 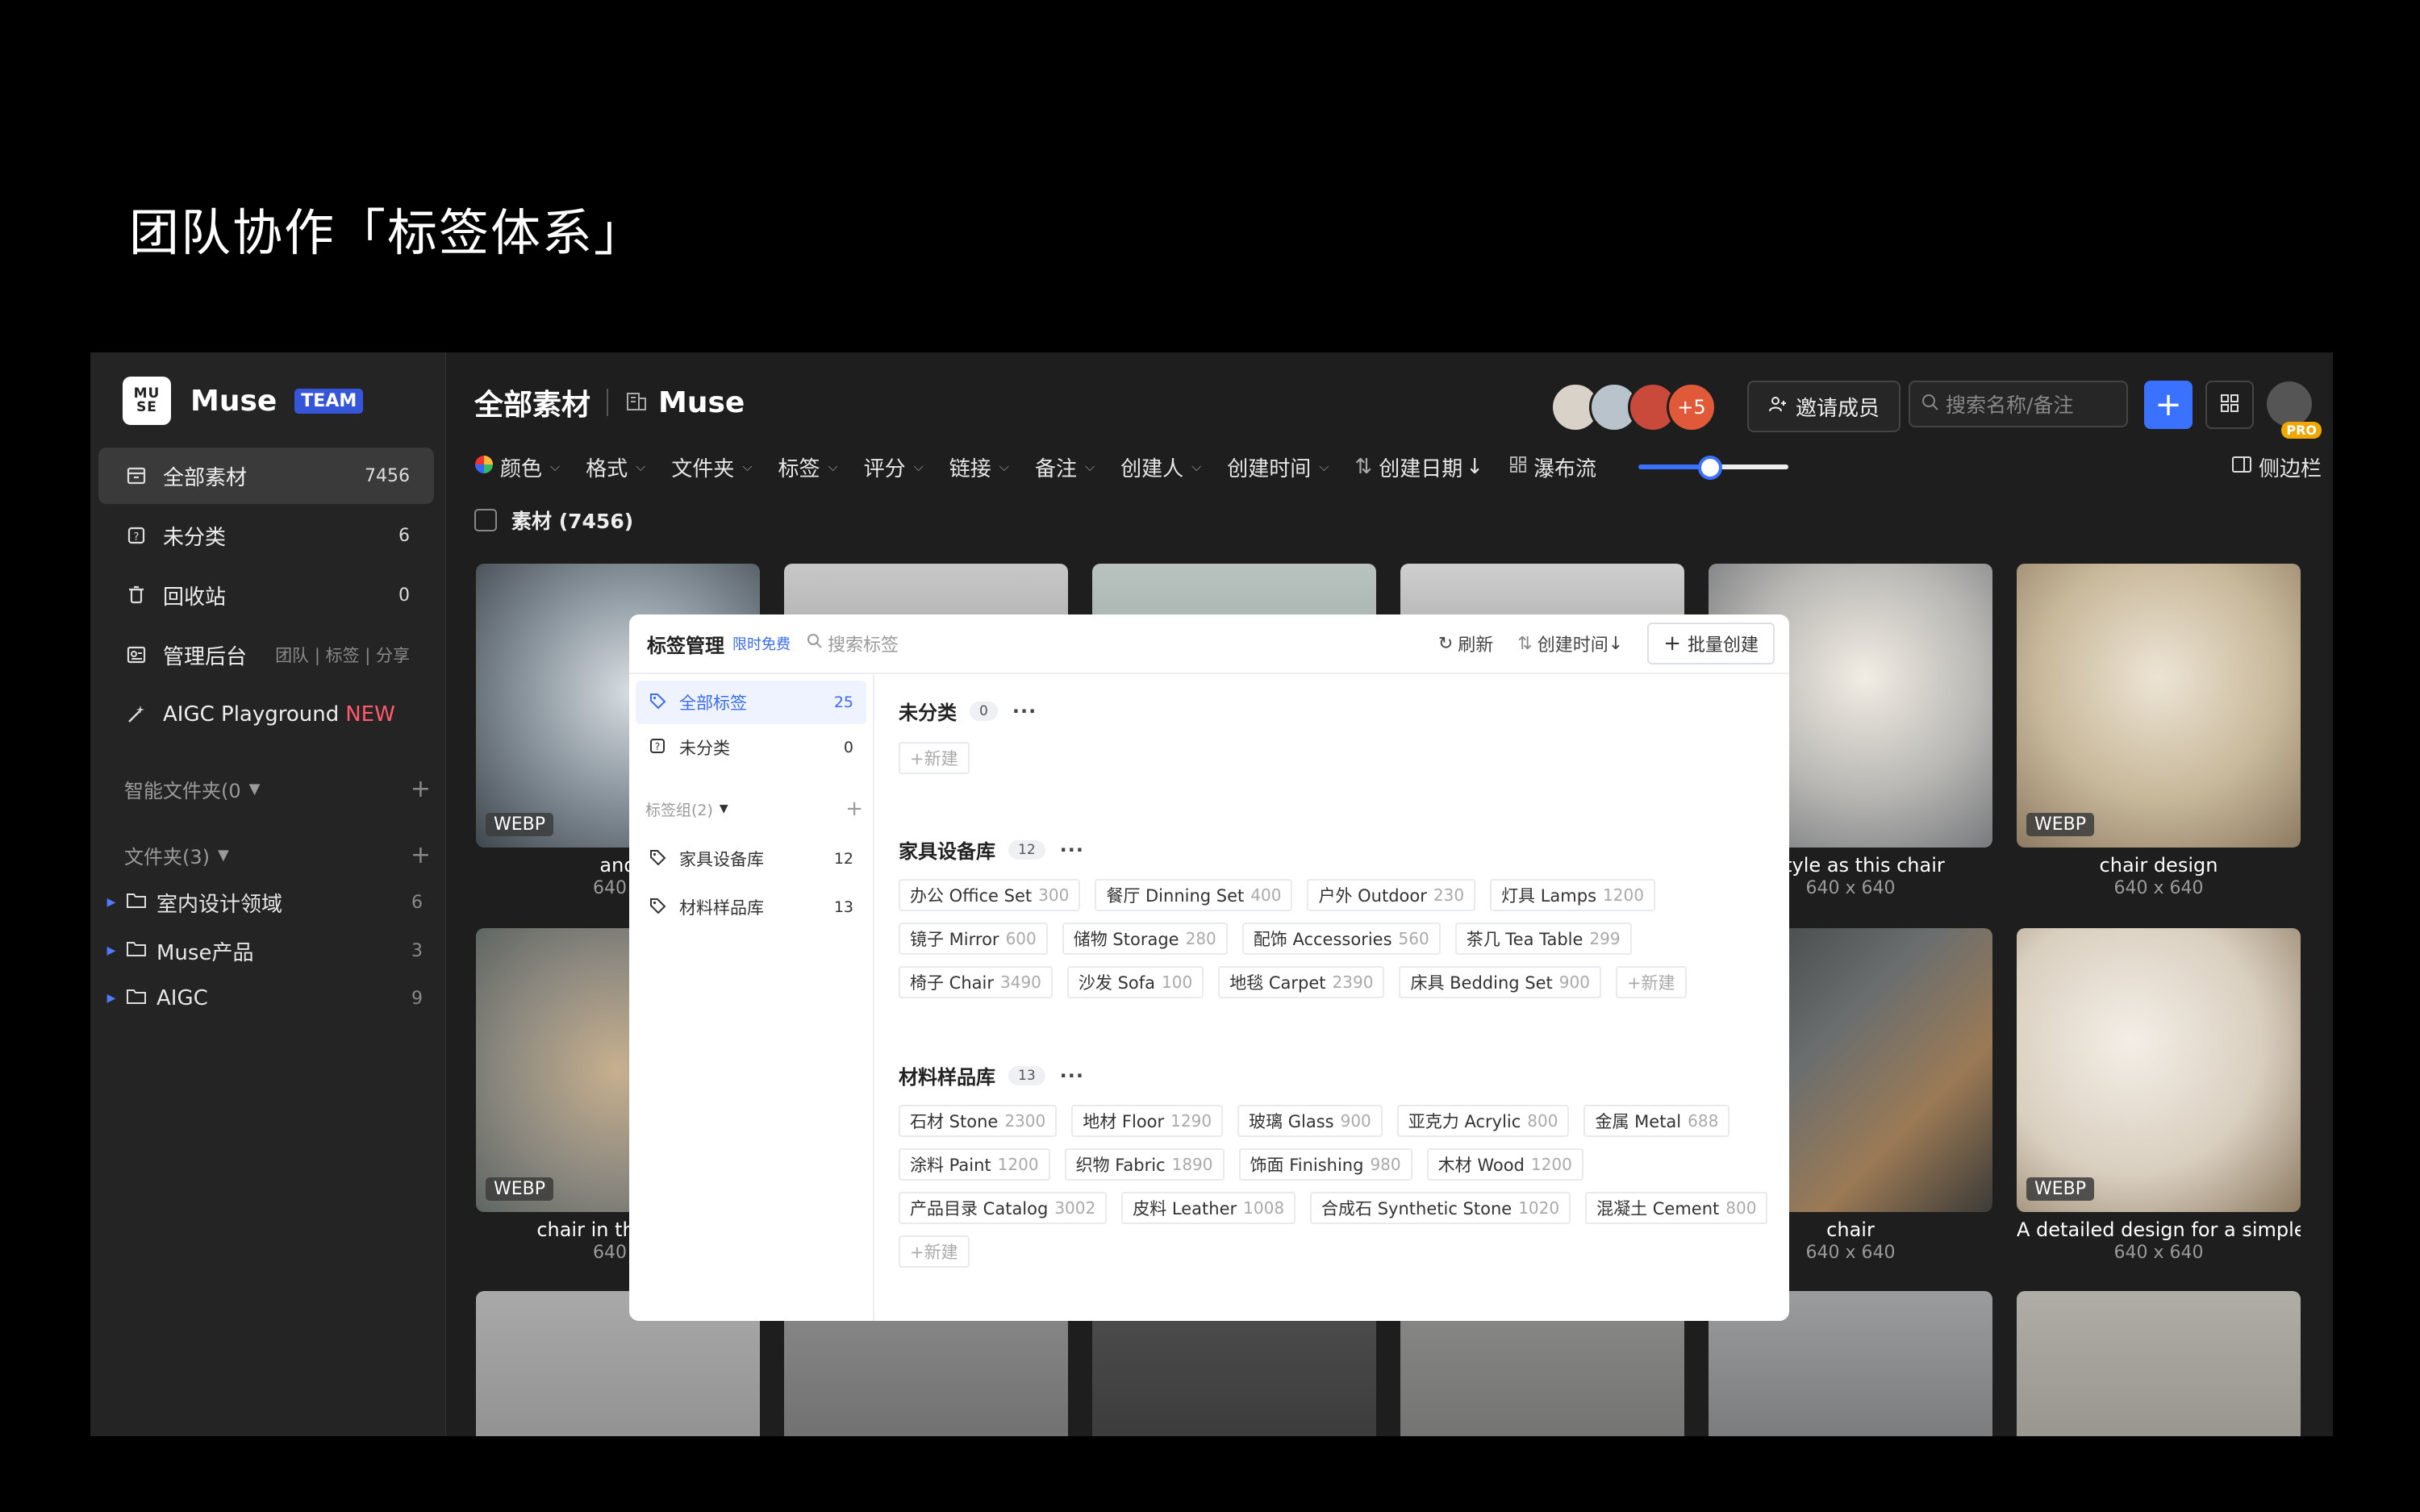 What do you see at coordinates (1440, 1208) in the screenshot?
I see `tag-chip: 合成石 Synthetic Stone 1020` at bounding box center [1440, 1208].